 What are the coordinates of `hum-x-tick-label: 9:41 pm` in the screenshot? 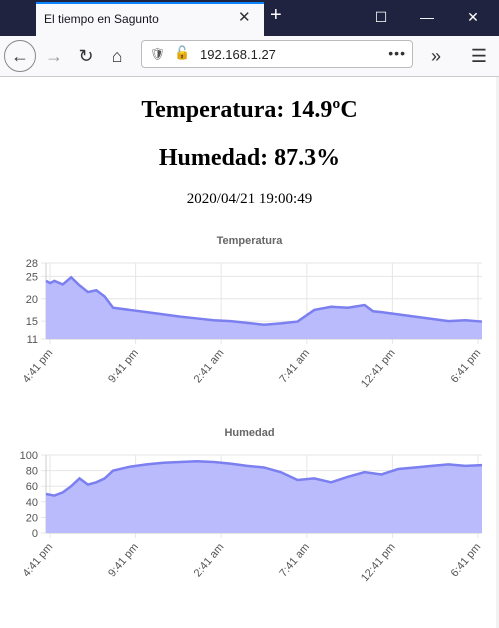 It's located at (123, 560).